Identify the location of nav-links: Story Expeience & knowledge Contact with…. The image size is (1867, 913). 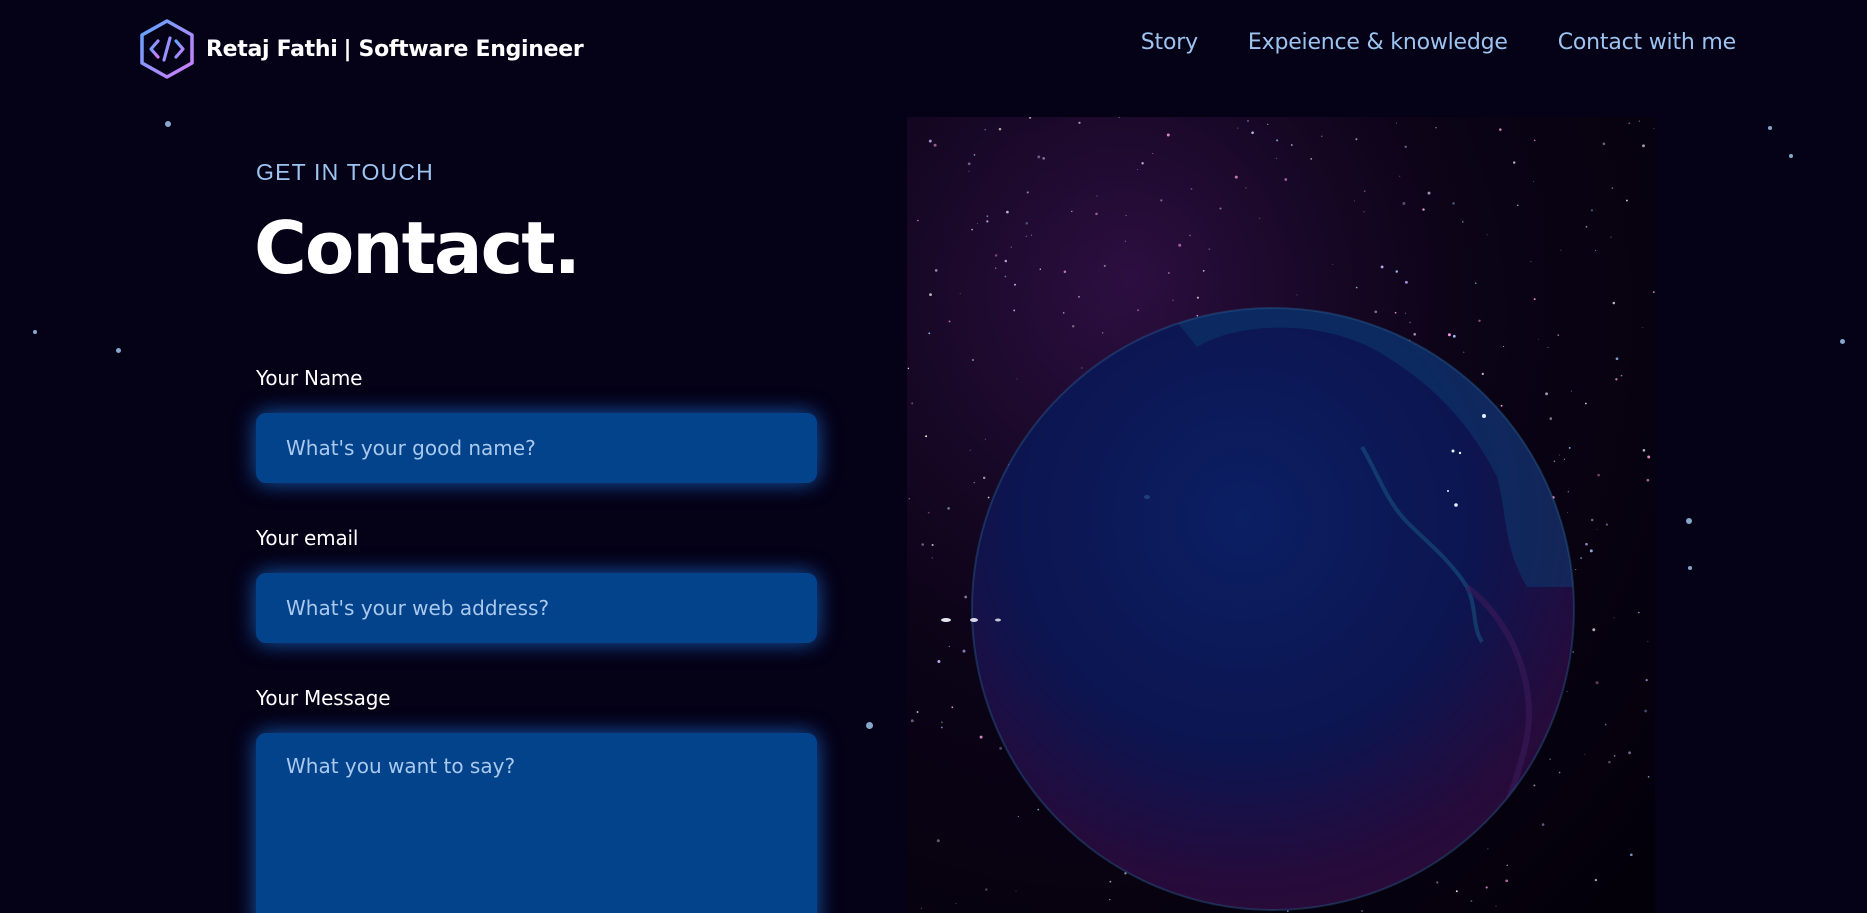
(1438, 42).